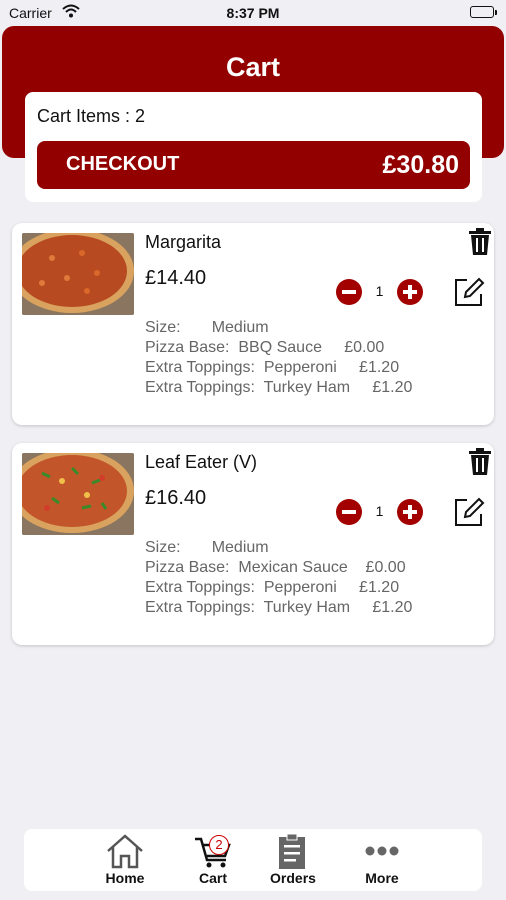 The image size is (506, 900). I want to click on tab-label: Orders, so click(293, 878).